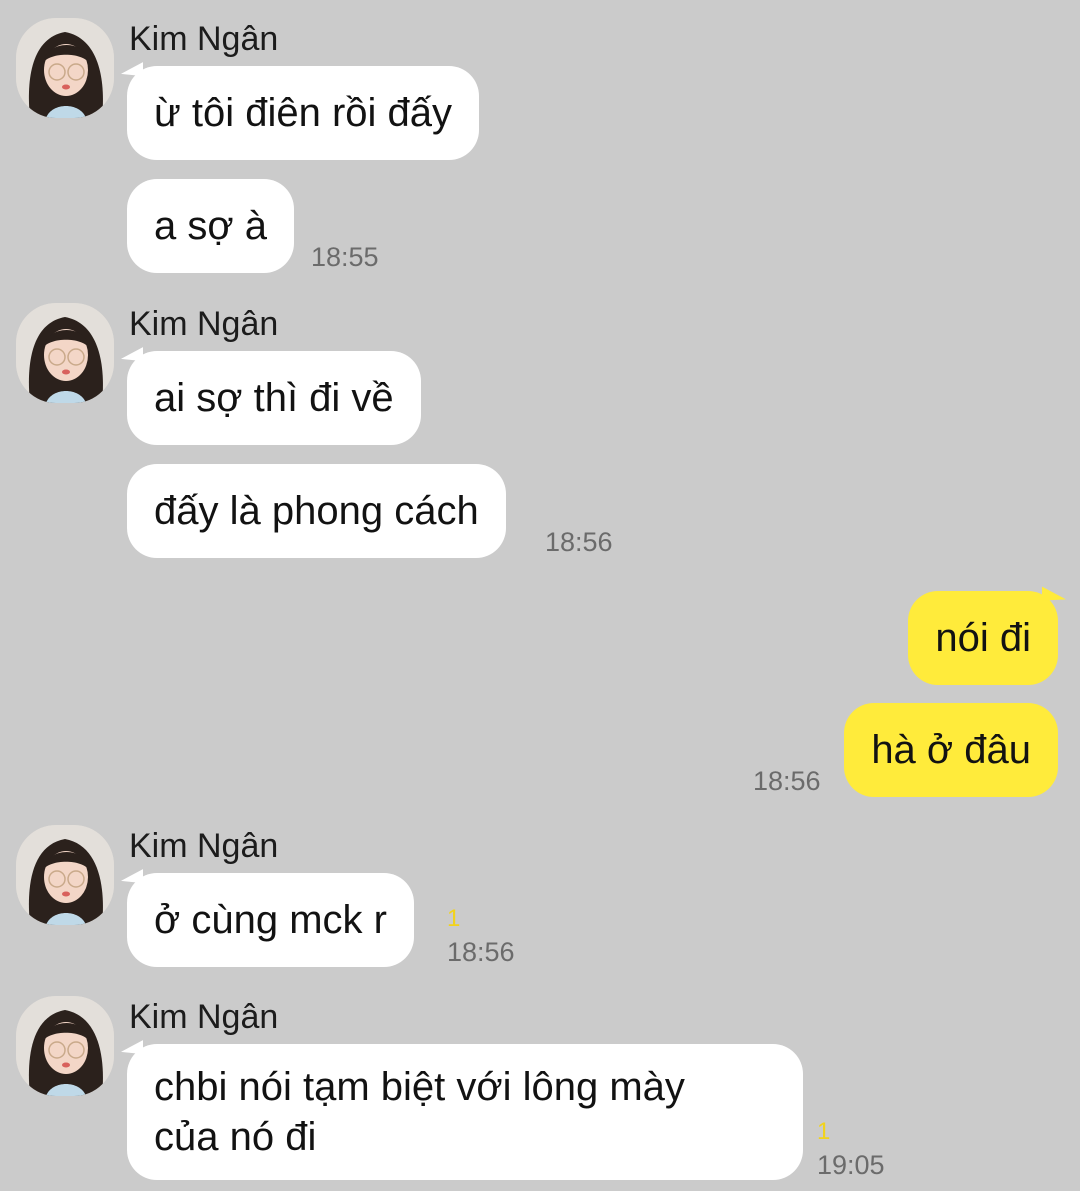 The image size is (1080, 1191). Describe the element at coordinates (210, 226) in the screenshot. I see `message-bubble: a sợ à` at that location.